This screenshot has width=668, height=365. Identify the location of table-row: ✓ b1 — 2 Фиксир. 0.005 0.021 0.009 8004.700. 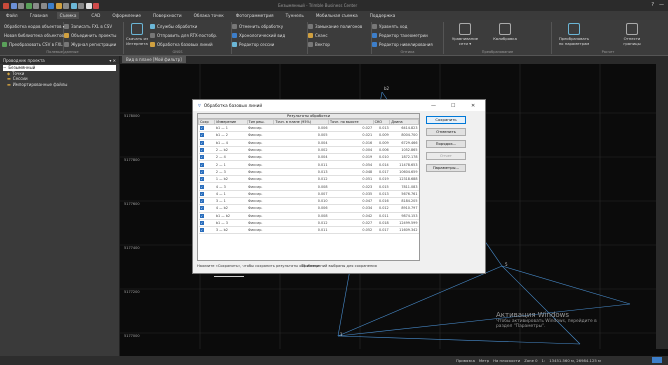
(308, 135).